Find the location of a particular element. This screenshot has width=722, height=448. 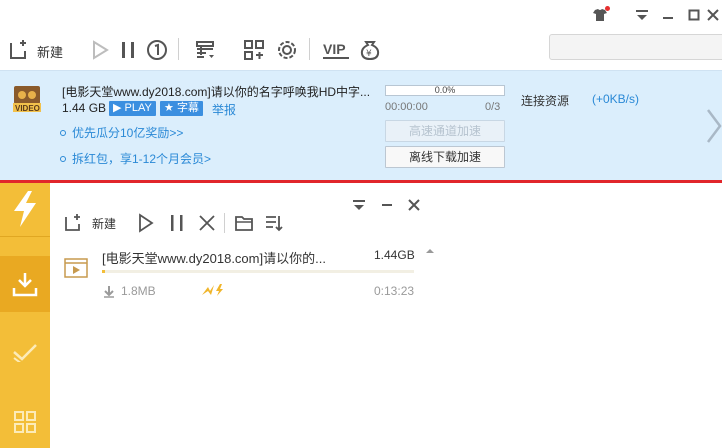

task-progress-bar: 0.0% is located at coordinates (445, 90).